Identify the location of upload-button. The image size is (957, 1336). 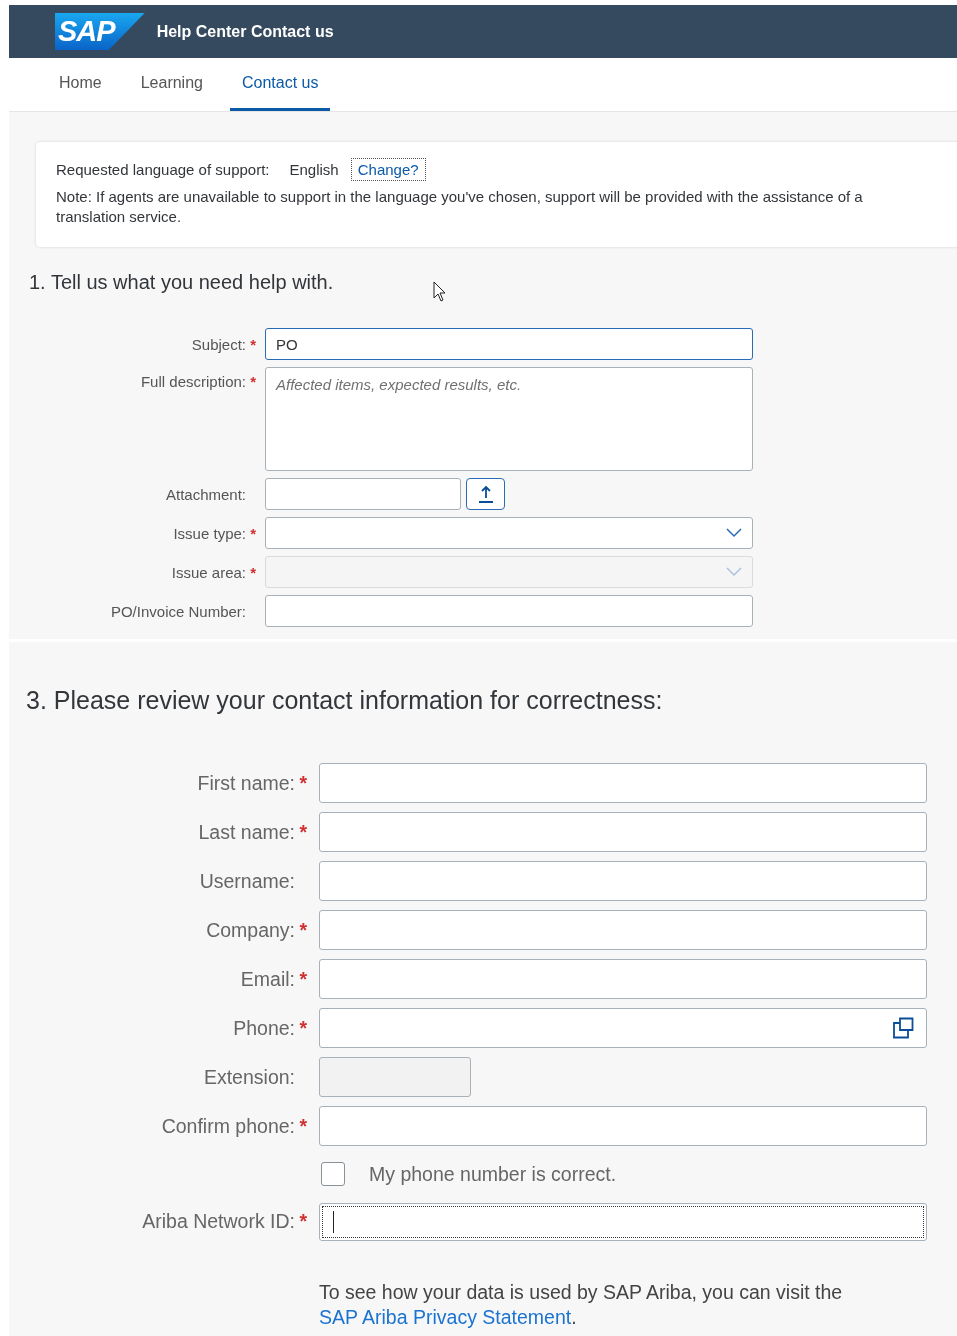
(485, 494).